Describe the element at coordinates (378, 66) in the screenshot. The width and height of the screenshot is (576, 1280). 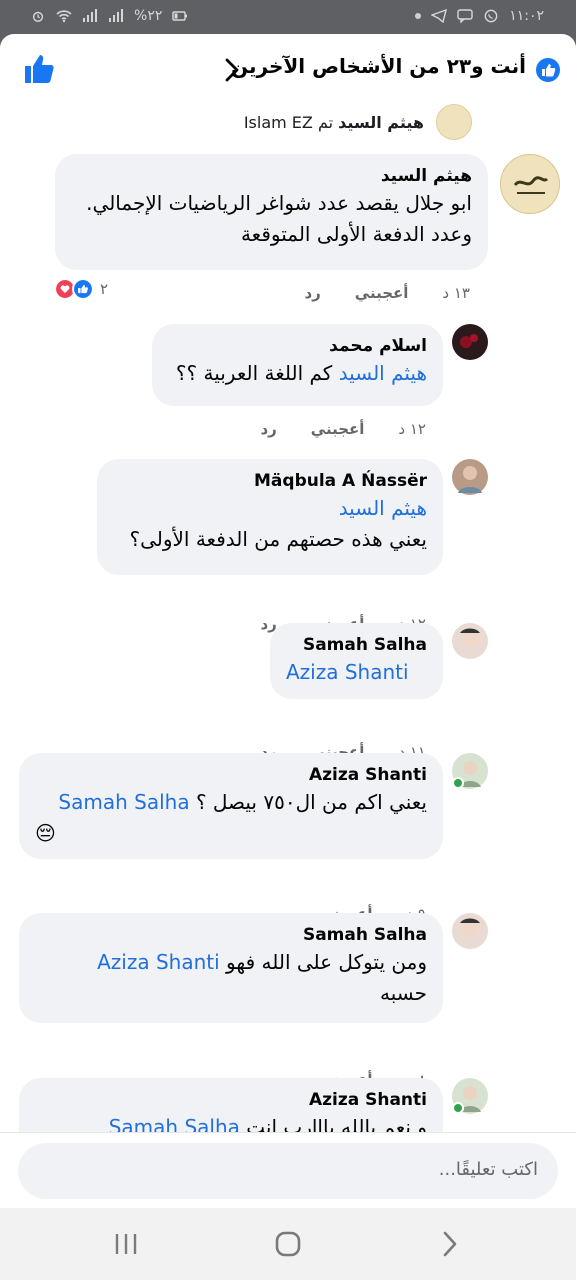
I see `page-title: أنت و٢٣ من الأشخاص الآخرين` at that location.